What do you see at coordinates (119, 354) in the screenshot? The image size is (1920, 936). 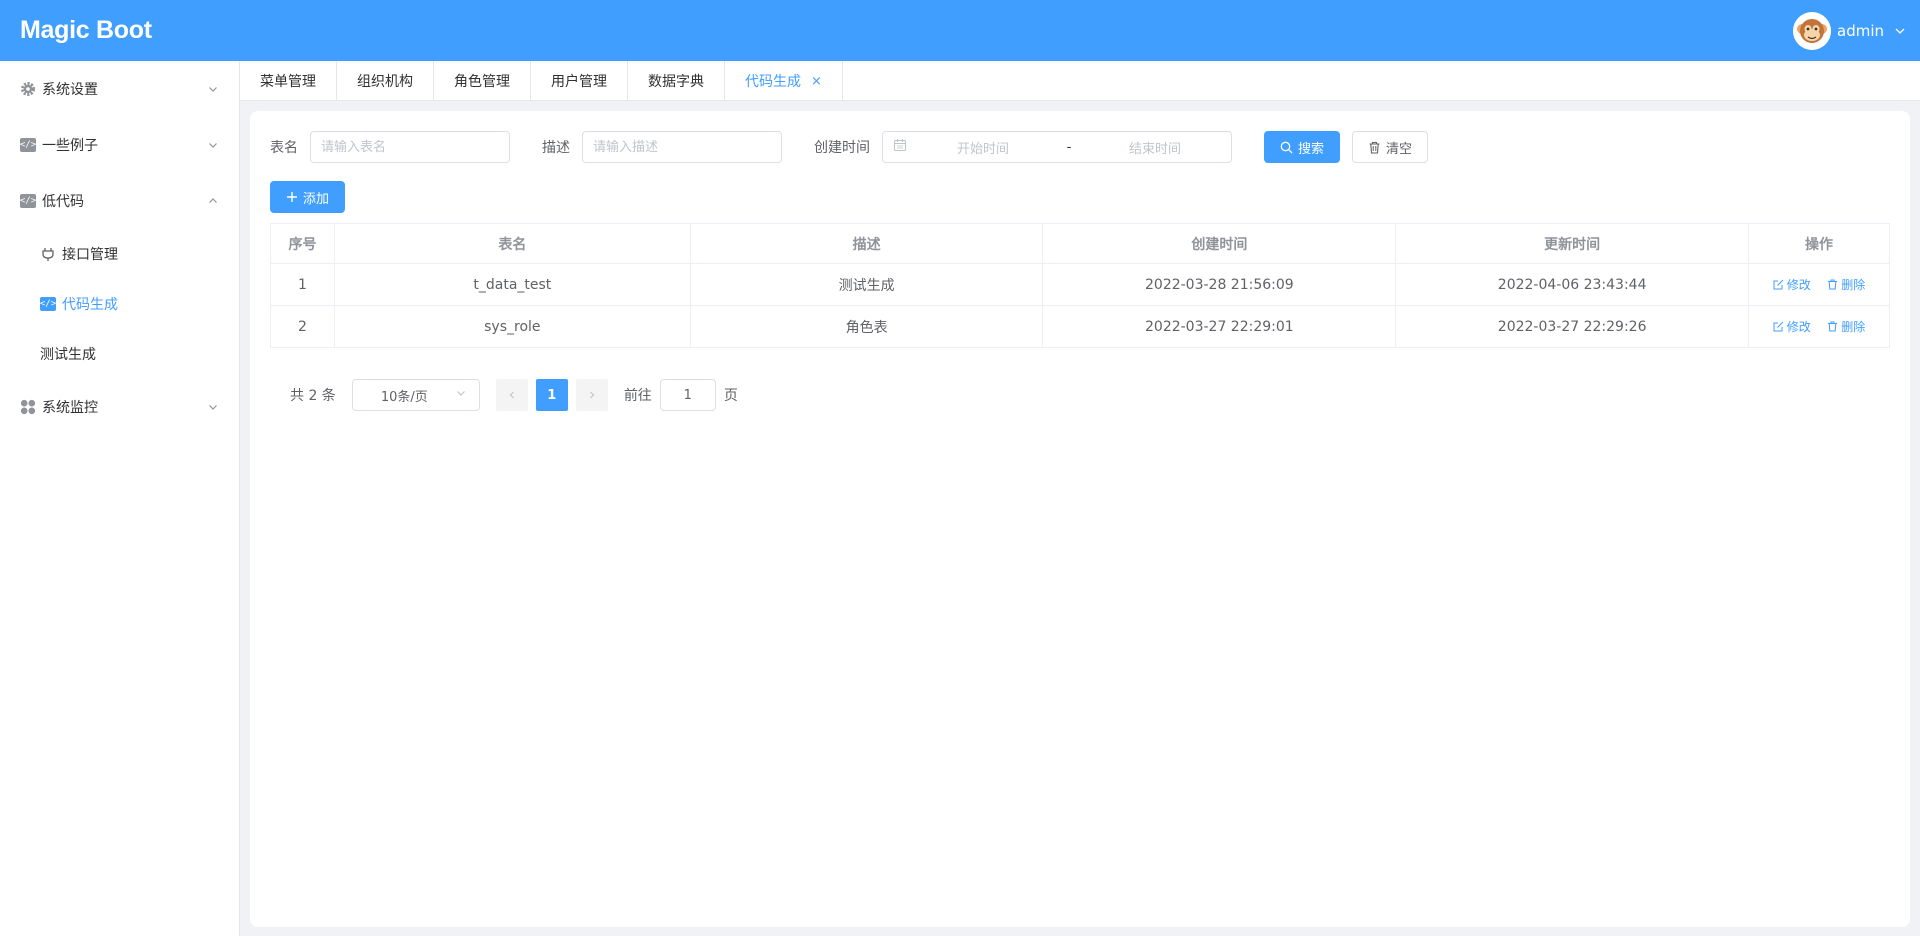 I see `sidebar-item-test-generation: 测试生成` at bounding box center [119, 354].